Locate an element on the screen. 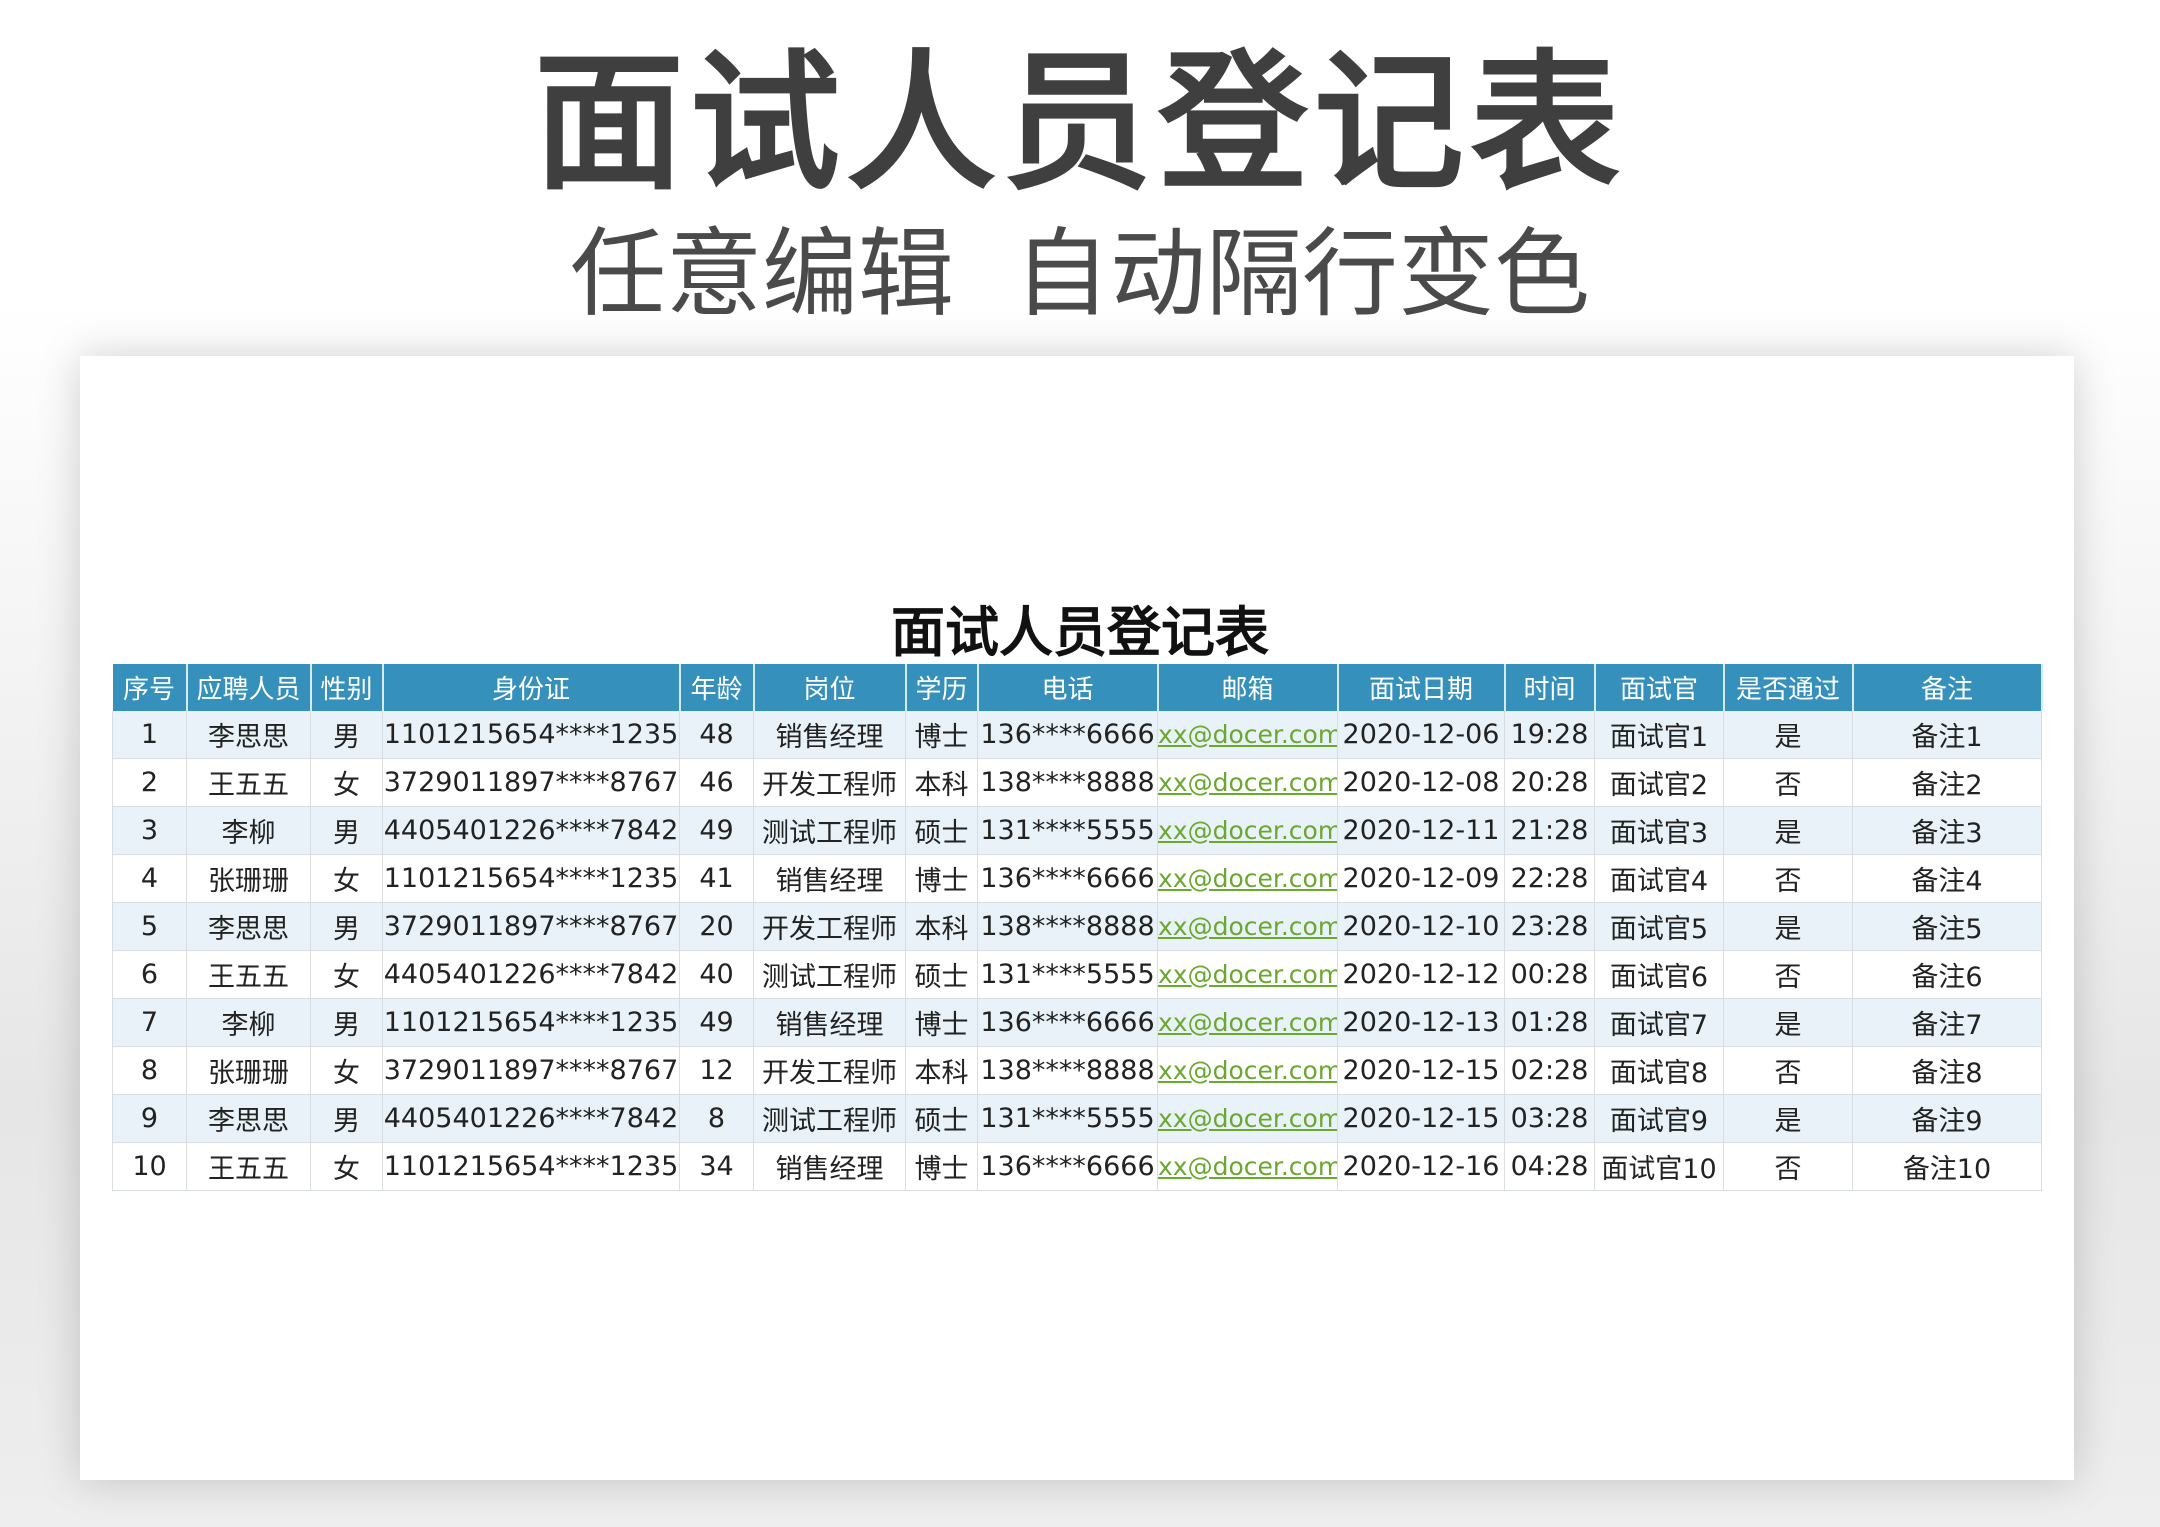 This screenshot has width=2160, height=1527. cell-id-card: 4405401226****7842 is located at coordinates (531, 830).